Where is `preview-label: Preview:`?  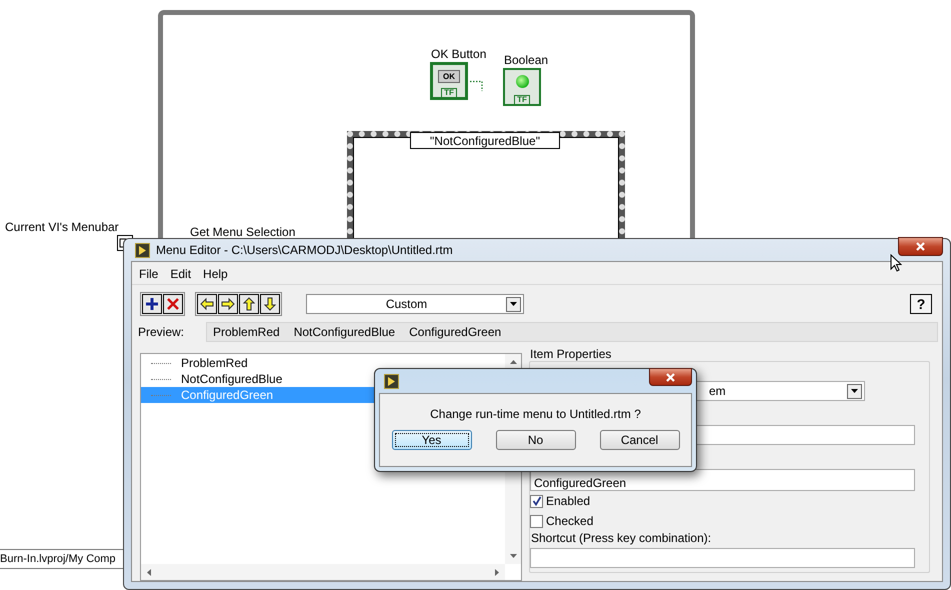
preview-label: Preview: is located at coordinates (162, 332).